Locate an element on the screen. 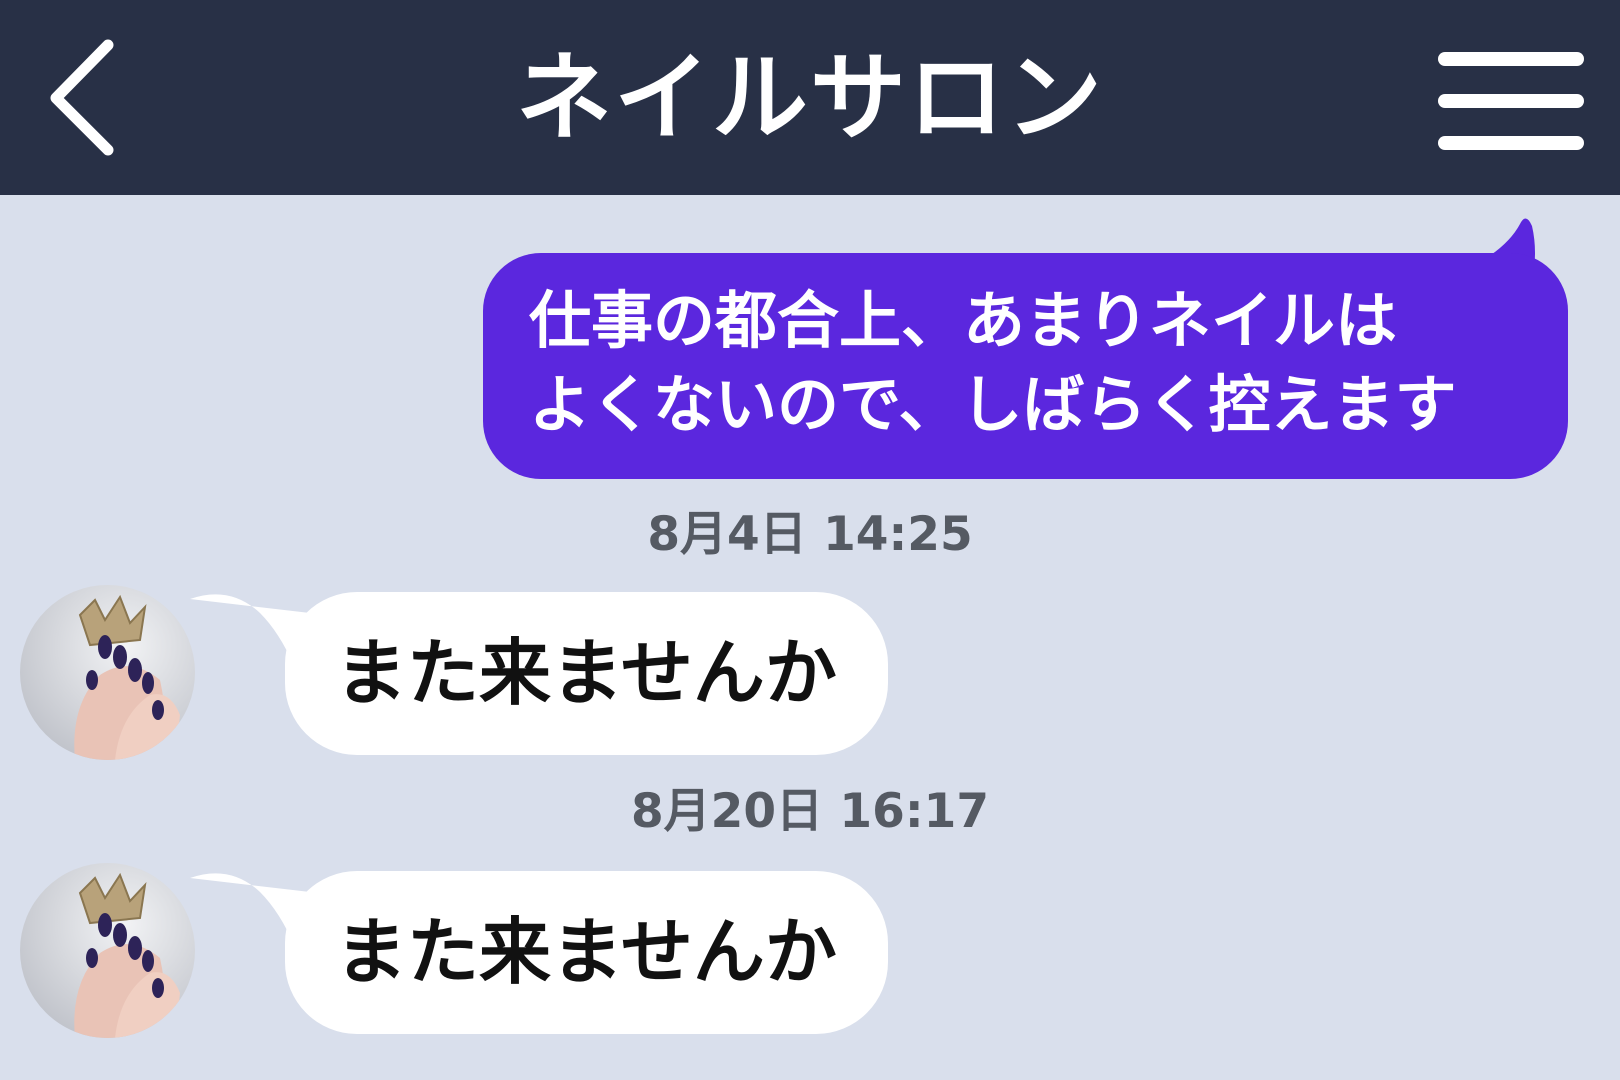  message-timestamp: 8月20日 16:17 is located at coordinates (810, 811).